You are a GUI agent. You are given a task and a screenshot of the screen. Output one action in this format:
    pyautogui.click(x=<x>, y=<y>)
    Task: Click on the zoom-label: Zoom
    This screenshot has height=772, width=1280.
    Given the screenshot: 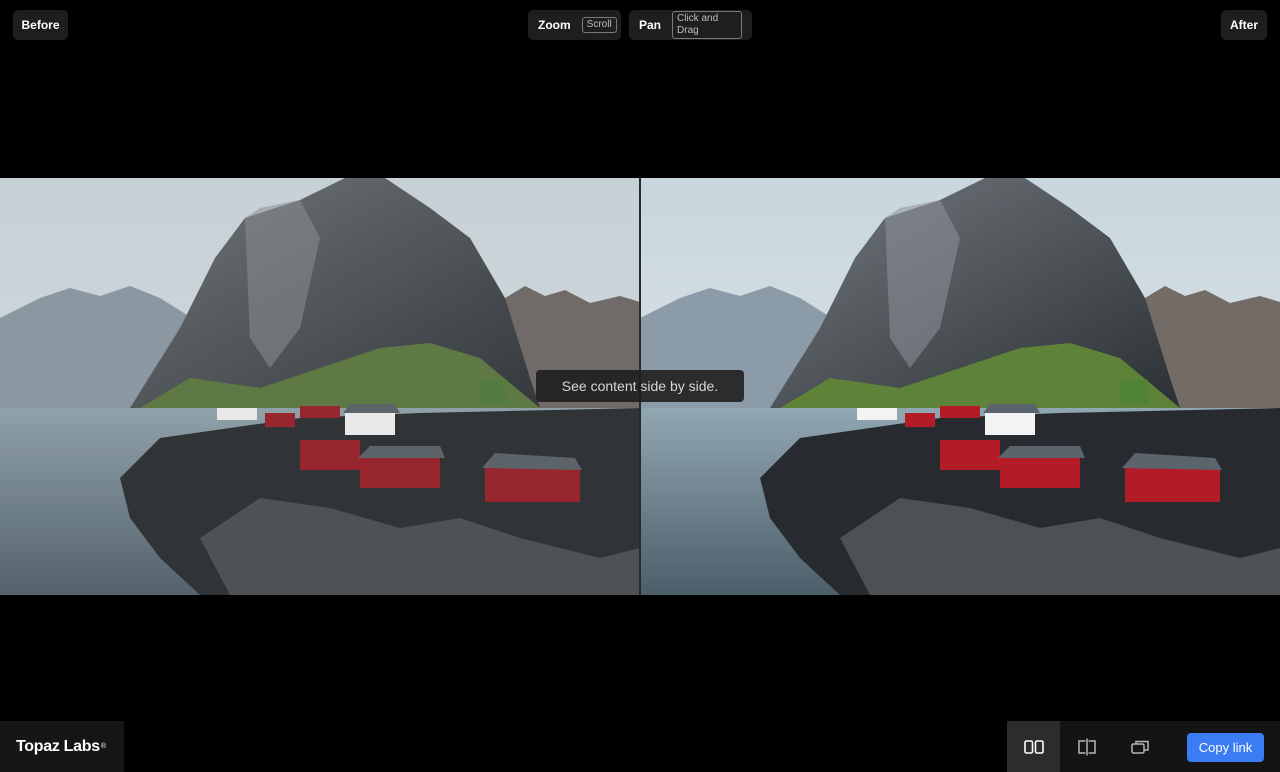 What is the action you would take?
    pyautogui.click(x=554, y=25)
    